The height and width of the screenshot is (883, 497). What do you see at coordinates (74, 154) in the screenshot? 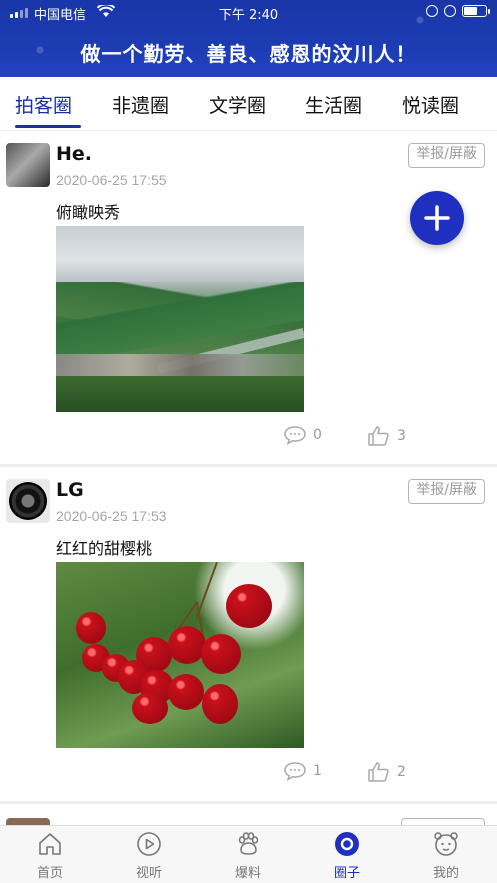
I see `post-username: He.` at bounding box center [74, 154].